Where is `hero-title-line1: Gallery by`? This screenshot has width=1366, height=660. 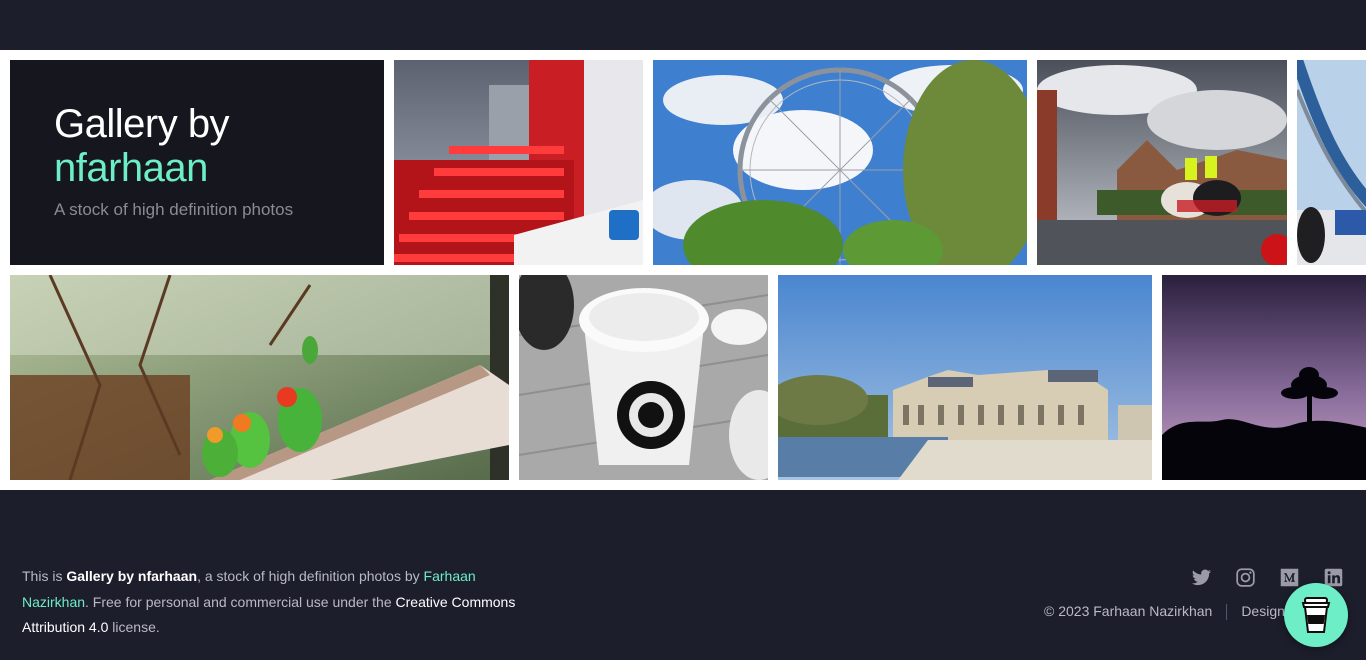 hero-title-line1: Gallery by is located at coordinates (142, 124).